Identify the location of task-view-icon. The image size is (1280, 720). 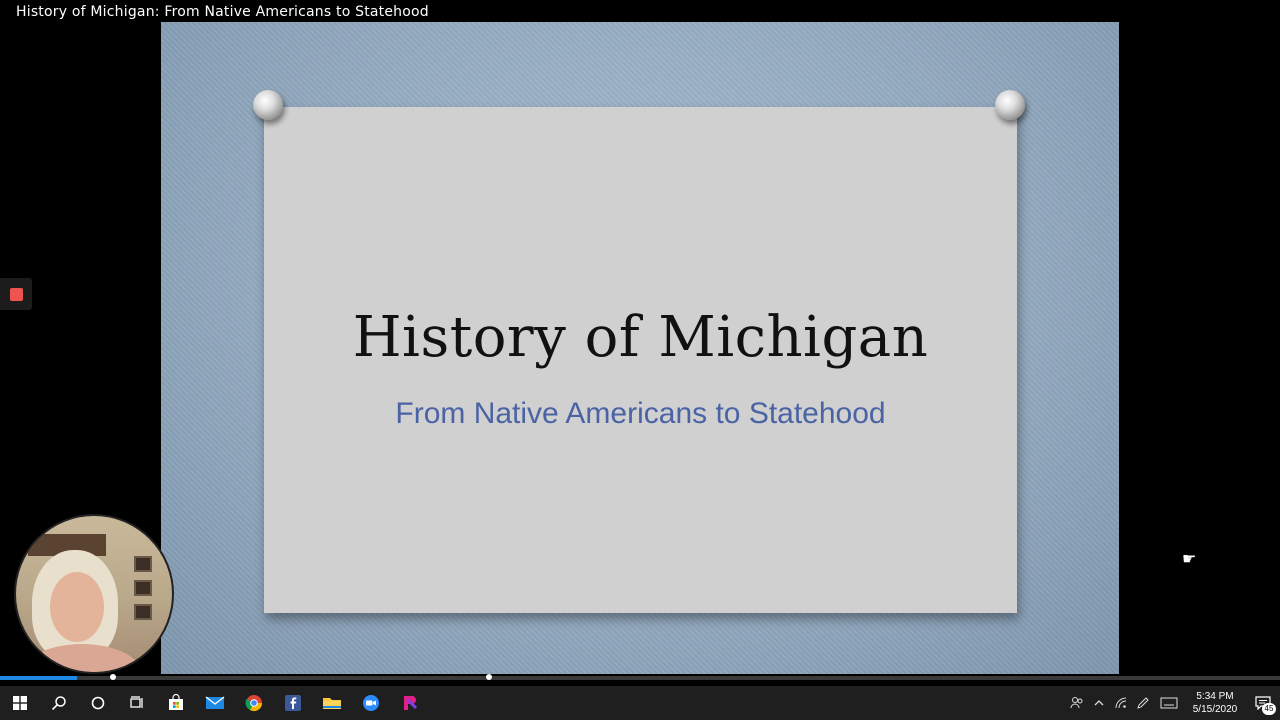
(136, 702).